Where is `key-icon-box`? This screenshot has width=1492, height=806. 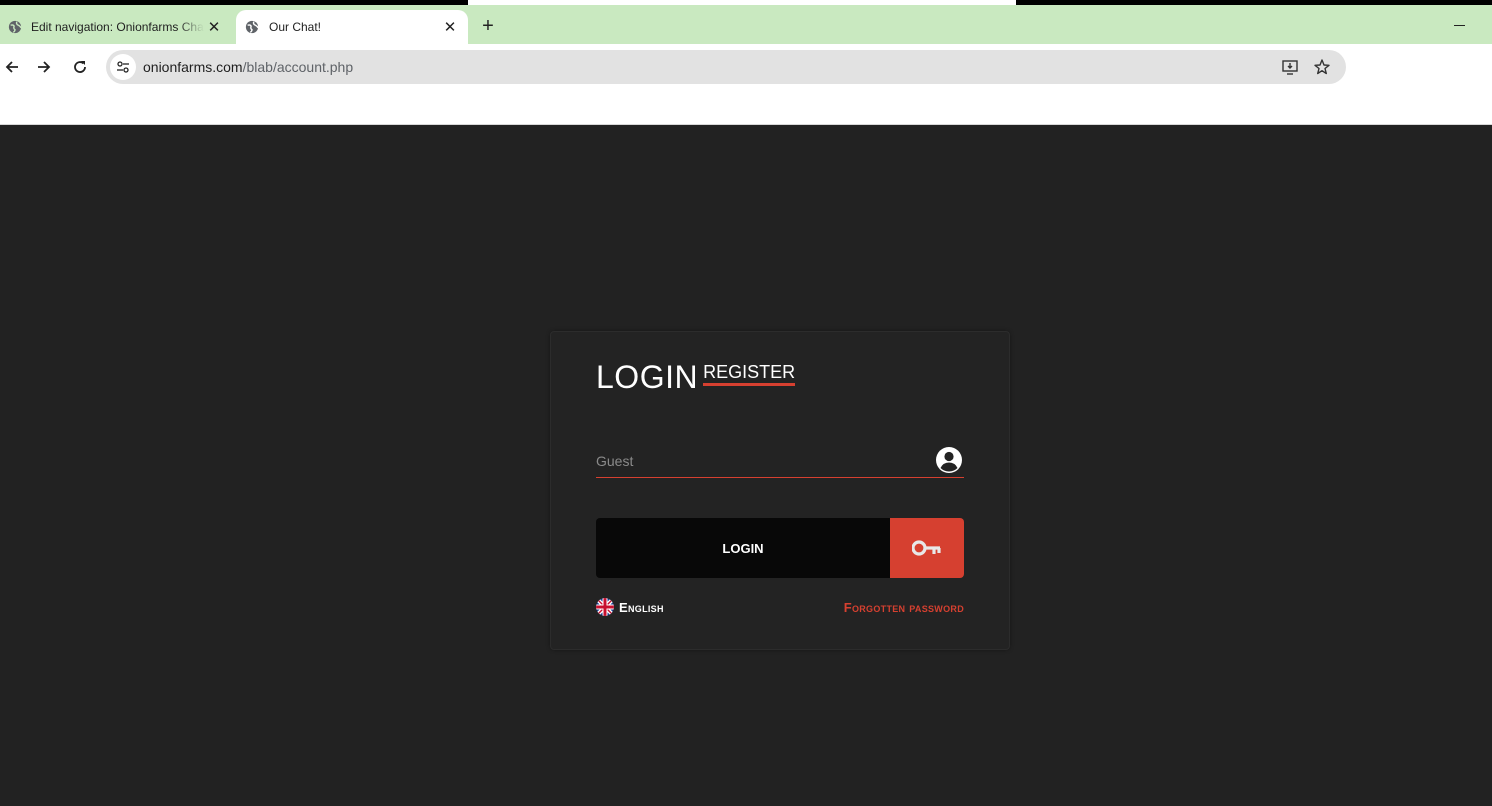
key-icon-box is located at coordinates (927, 548).